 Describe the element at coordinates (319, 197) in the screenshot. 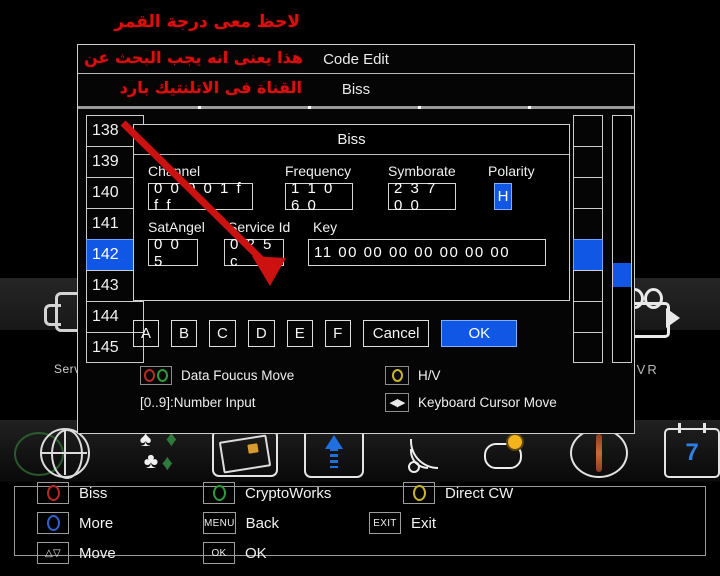

I see `frequency-input: 1 1 0 6 0` at that location.